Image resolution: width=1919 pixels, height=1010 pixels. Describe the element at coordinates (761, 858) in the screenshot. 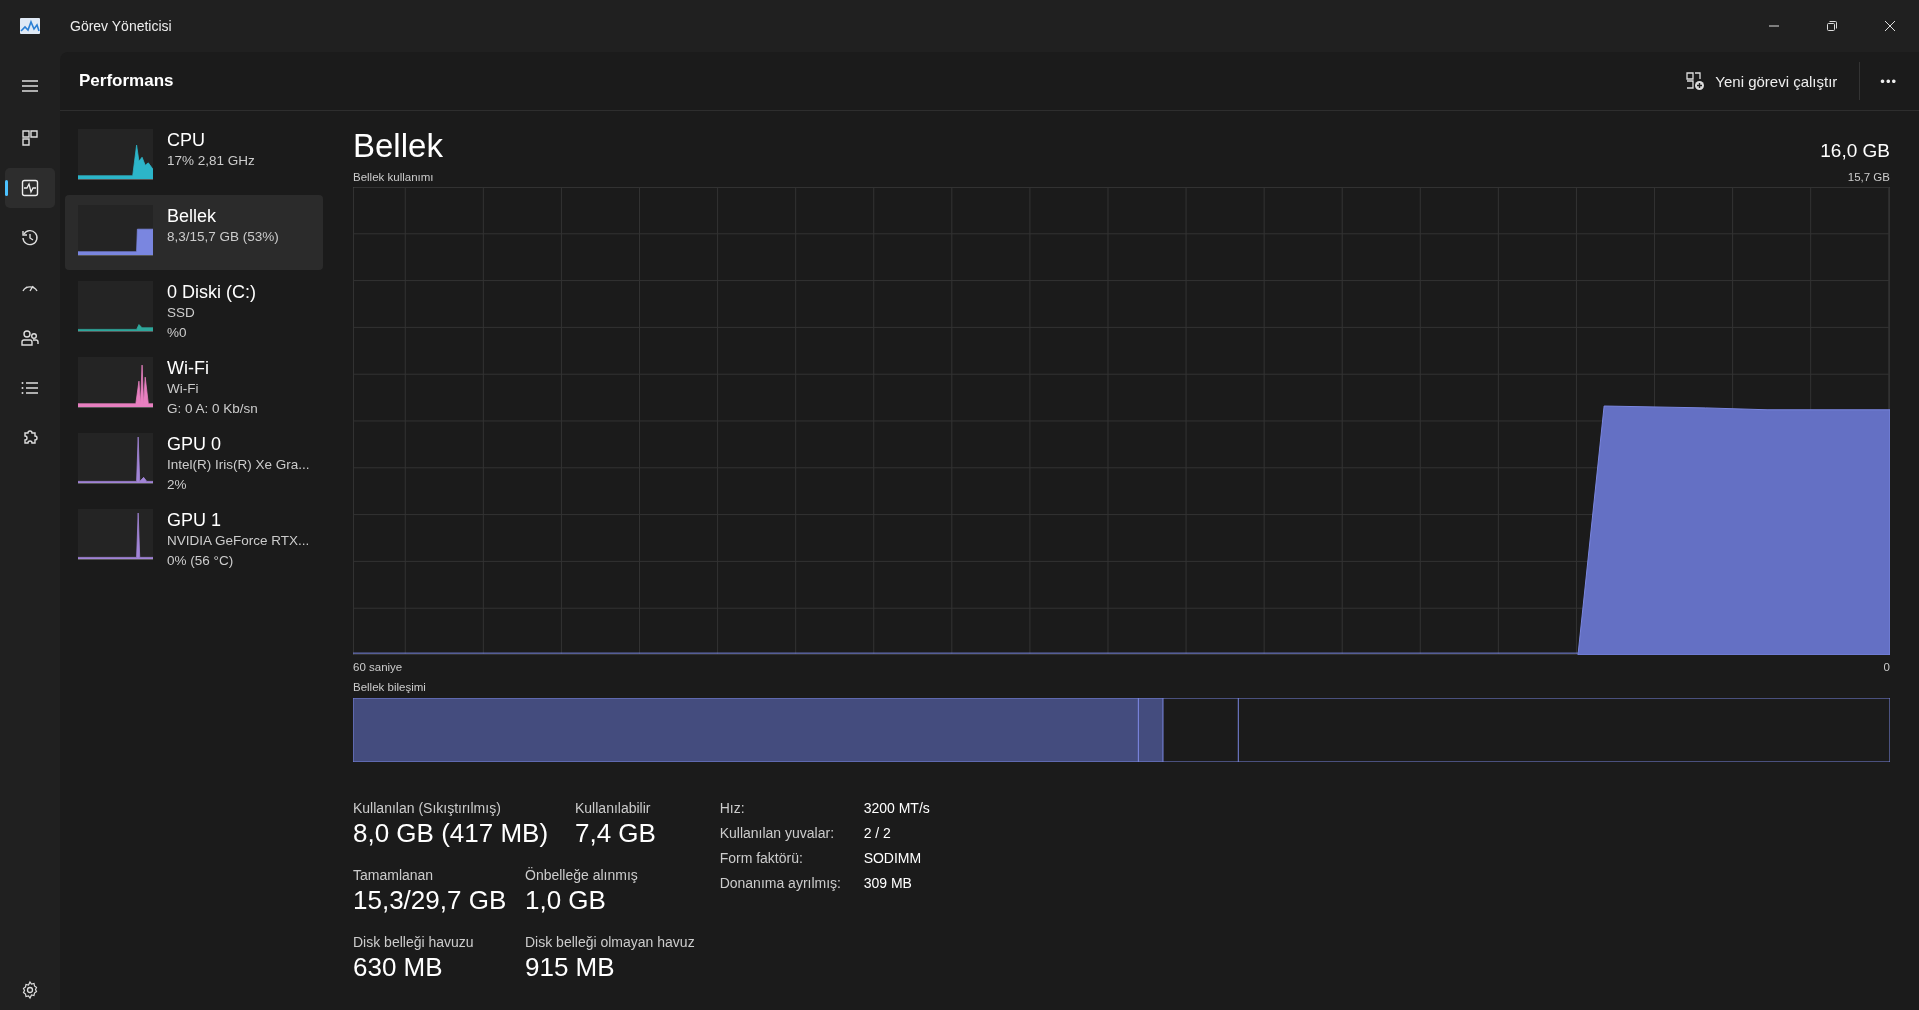

I see `detail-label: Form faktörü:` at that location.